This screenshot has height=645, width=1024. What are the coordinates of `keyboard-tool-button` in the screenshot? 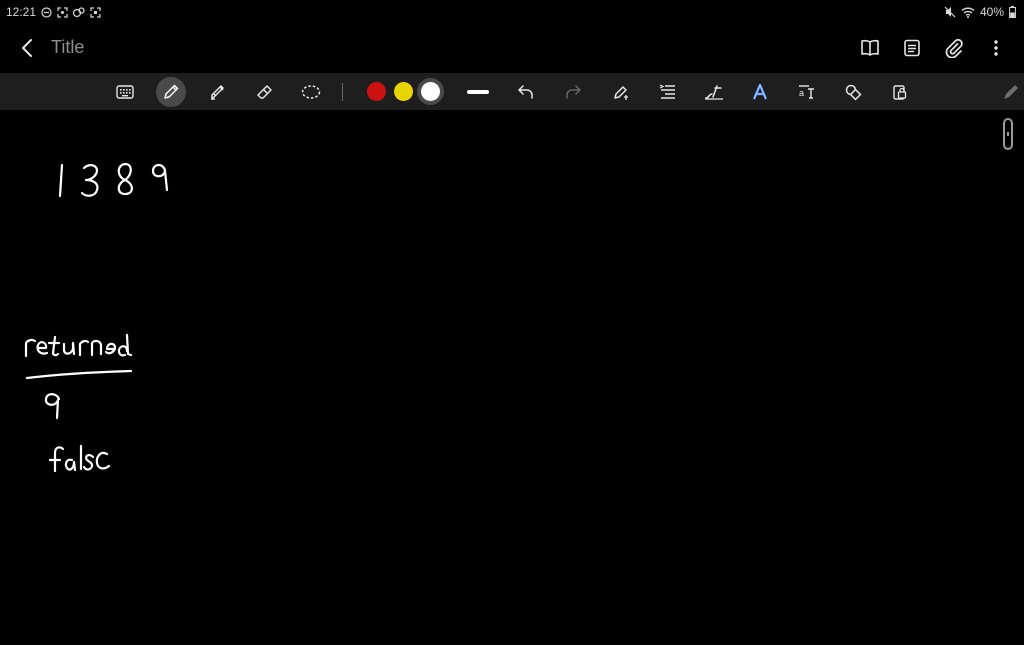 It's located at (125, 91).